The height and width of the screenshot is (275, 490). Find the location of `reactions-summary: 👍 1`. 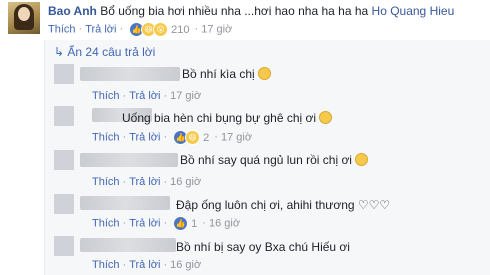

reactions-summary: 👍 1 is located at coordinates (185, 223).